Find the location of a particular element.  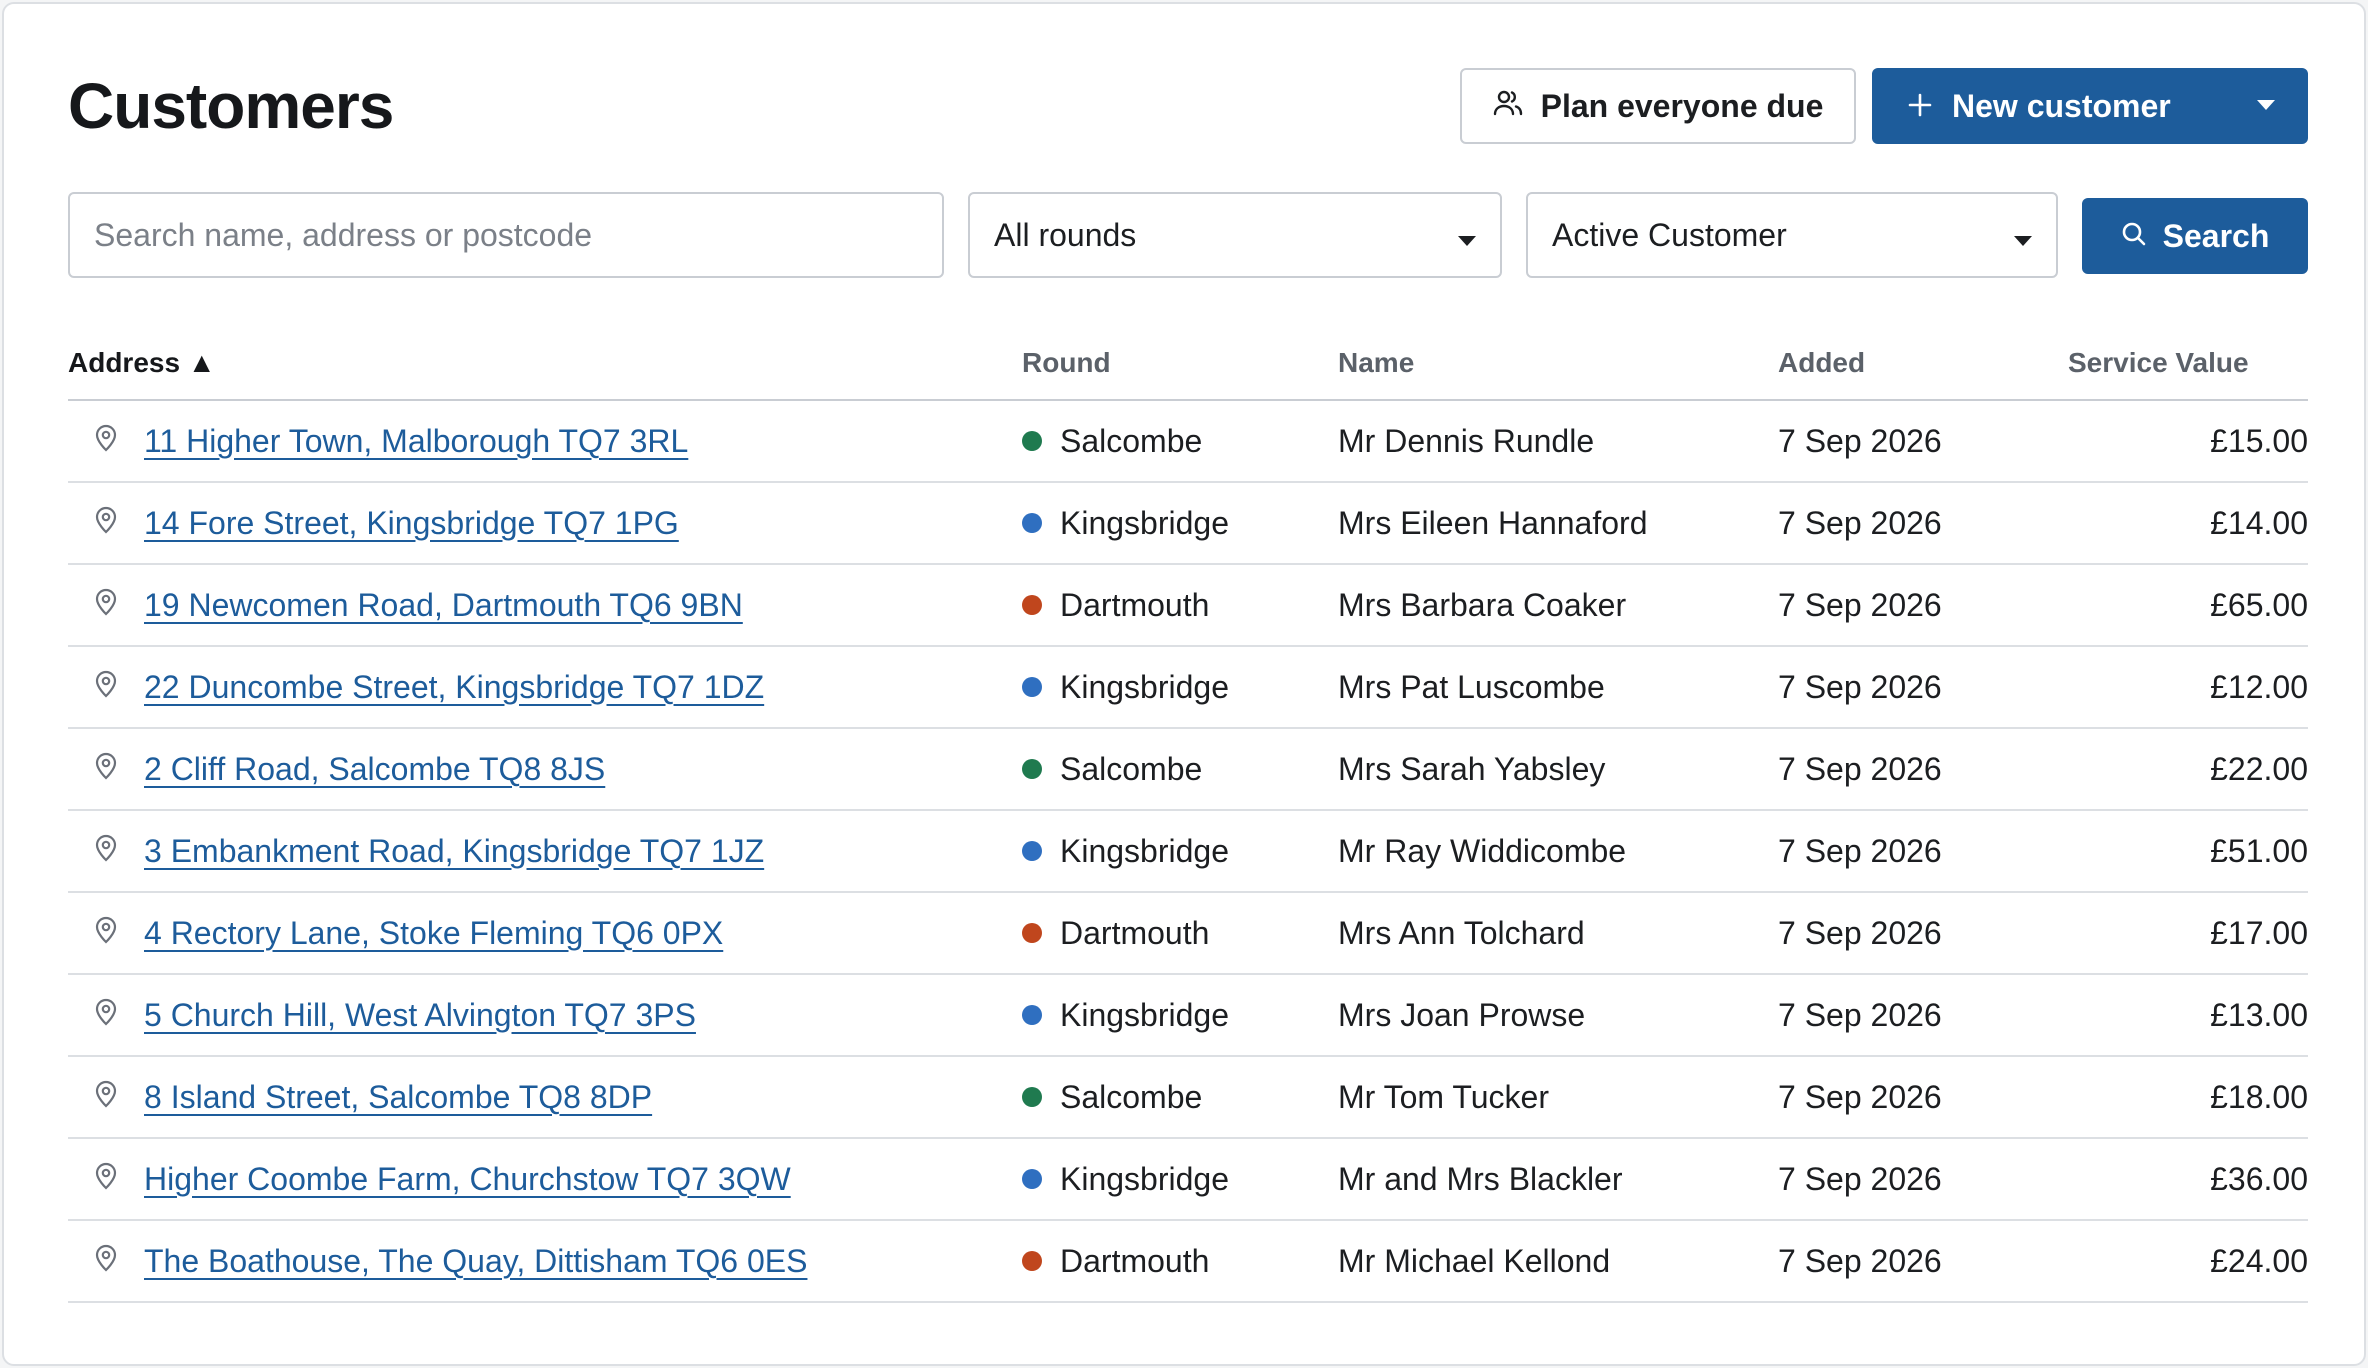

customer-name-cell: Mrs Barbara Coaker is located at coordinates (1558, 605).